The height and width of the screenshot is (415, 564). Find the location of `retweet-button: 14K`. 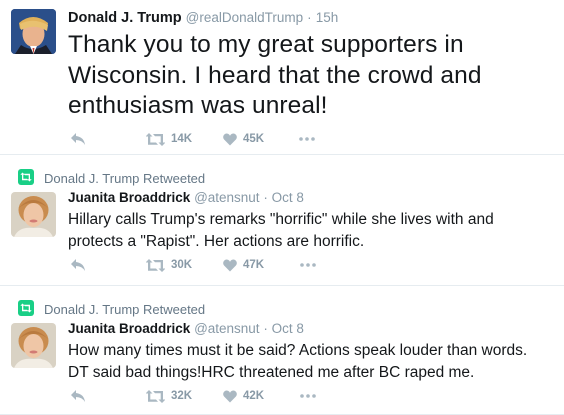

retweet-button: 14K is located at coordinates (169, 139).